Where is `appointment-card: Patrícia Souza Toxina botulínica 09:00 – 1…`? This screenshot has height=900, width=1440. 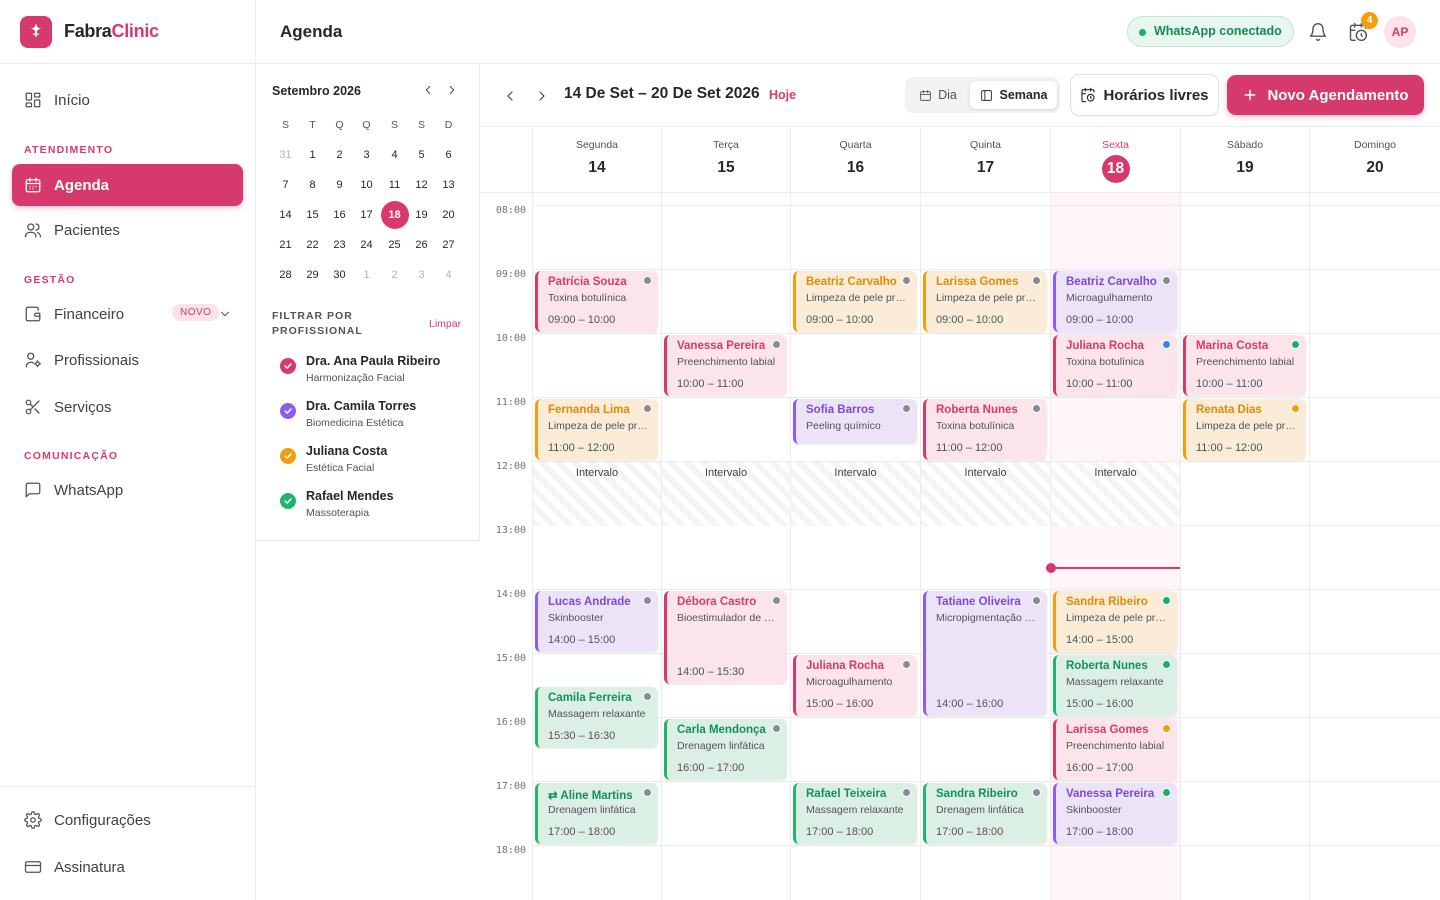 appointment-card: Patrícia Souza Toxina botulínica 09:00 – 1… is located at coordinates (596, 301).